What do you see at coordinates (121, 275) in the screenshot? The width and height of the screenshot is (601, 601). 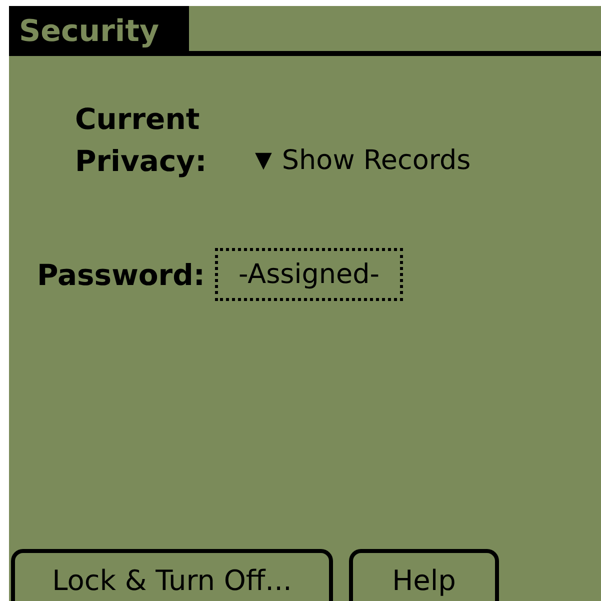 I see `password-label: Password:` at bounding box center [121, 275].